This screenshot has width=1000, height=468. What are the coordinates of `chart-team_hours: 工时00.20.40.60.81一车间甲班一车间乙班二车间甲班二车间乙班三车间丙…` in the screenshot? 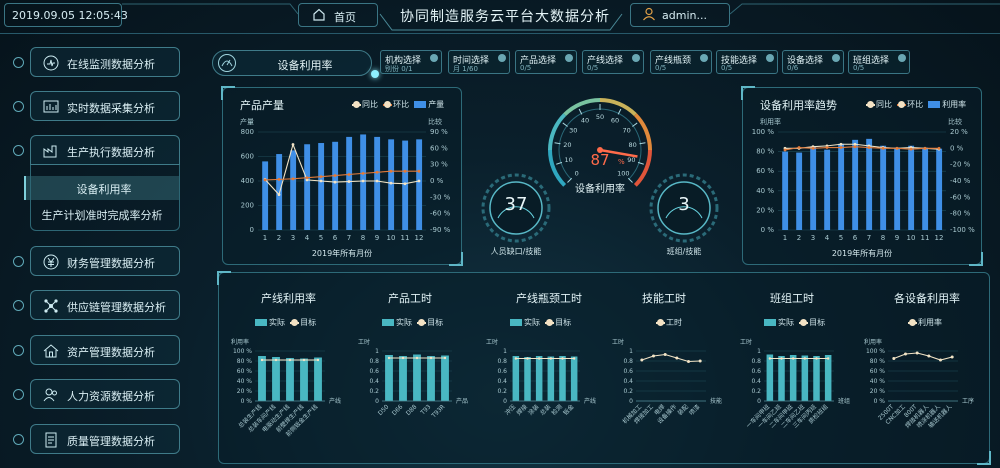 It's located at (795, 384).